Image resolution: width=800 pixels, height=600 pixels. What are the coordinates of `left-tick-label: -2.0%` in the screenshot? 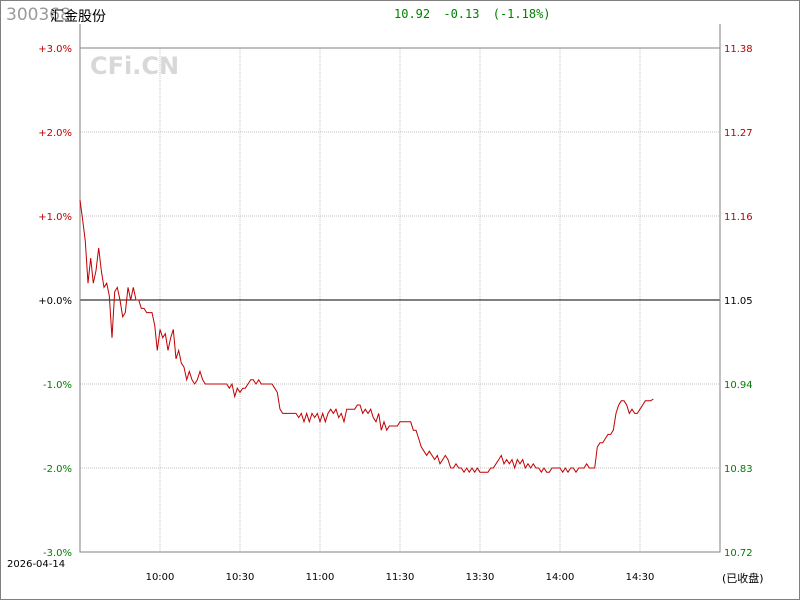 It's located at (57, 469).